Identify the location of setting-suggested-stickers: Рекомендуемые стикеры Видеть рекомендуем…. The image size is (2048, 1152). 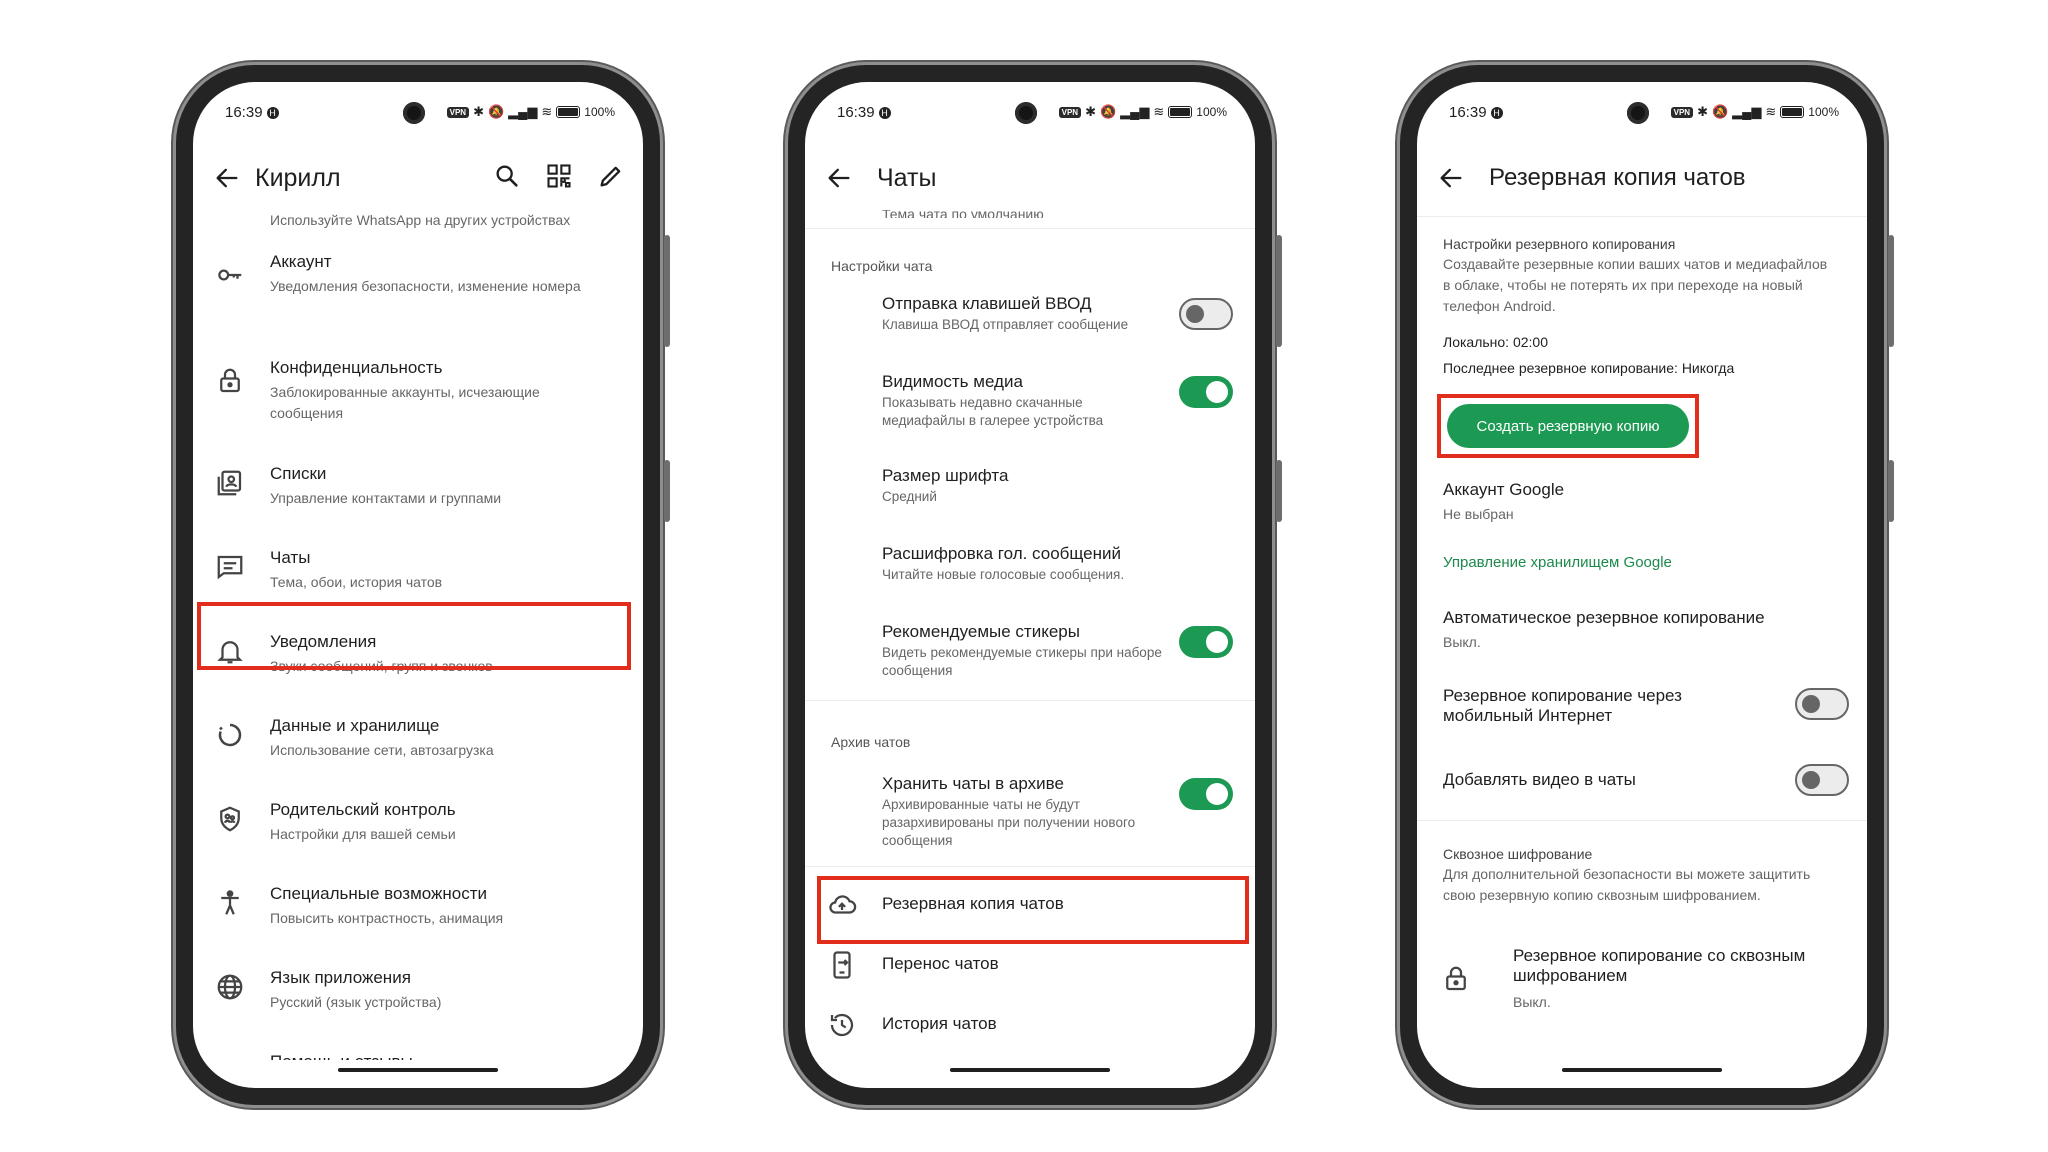
(1030, 647).